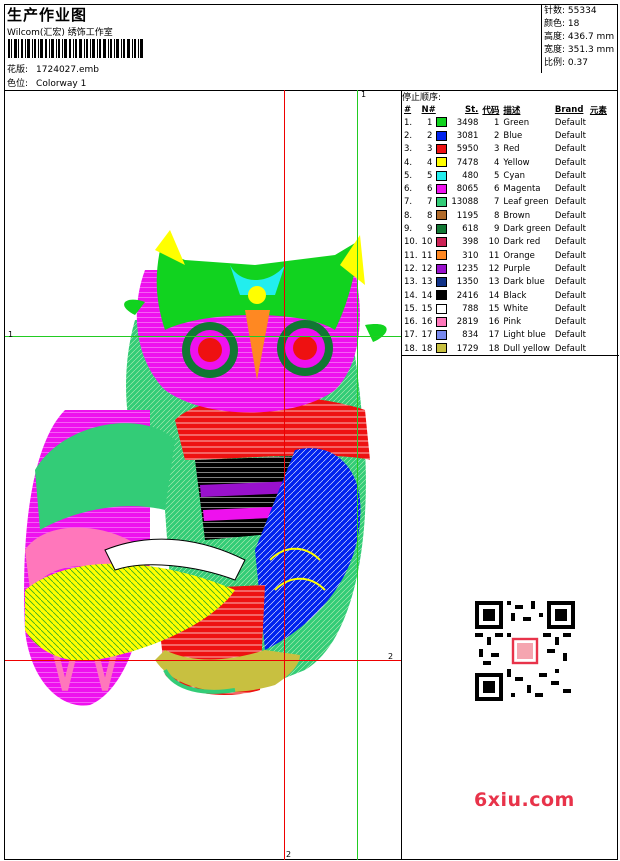 This screenshot has height=861, width=620. Describe the element at coordinates (526, 348) in the screenshot. I see `color-description: Dull yellow` at that location.